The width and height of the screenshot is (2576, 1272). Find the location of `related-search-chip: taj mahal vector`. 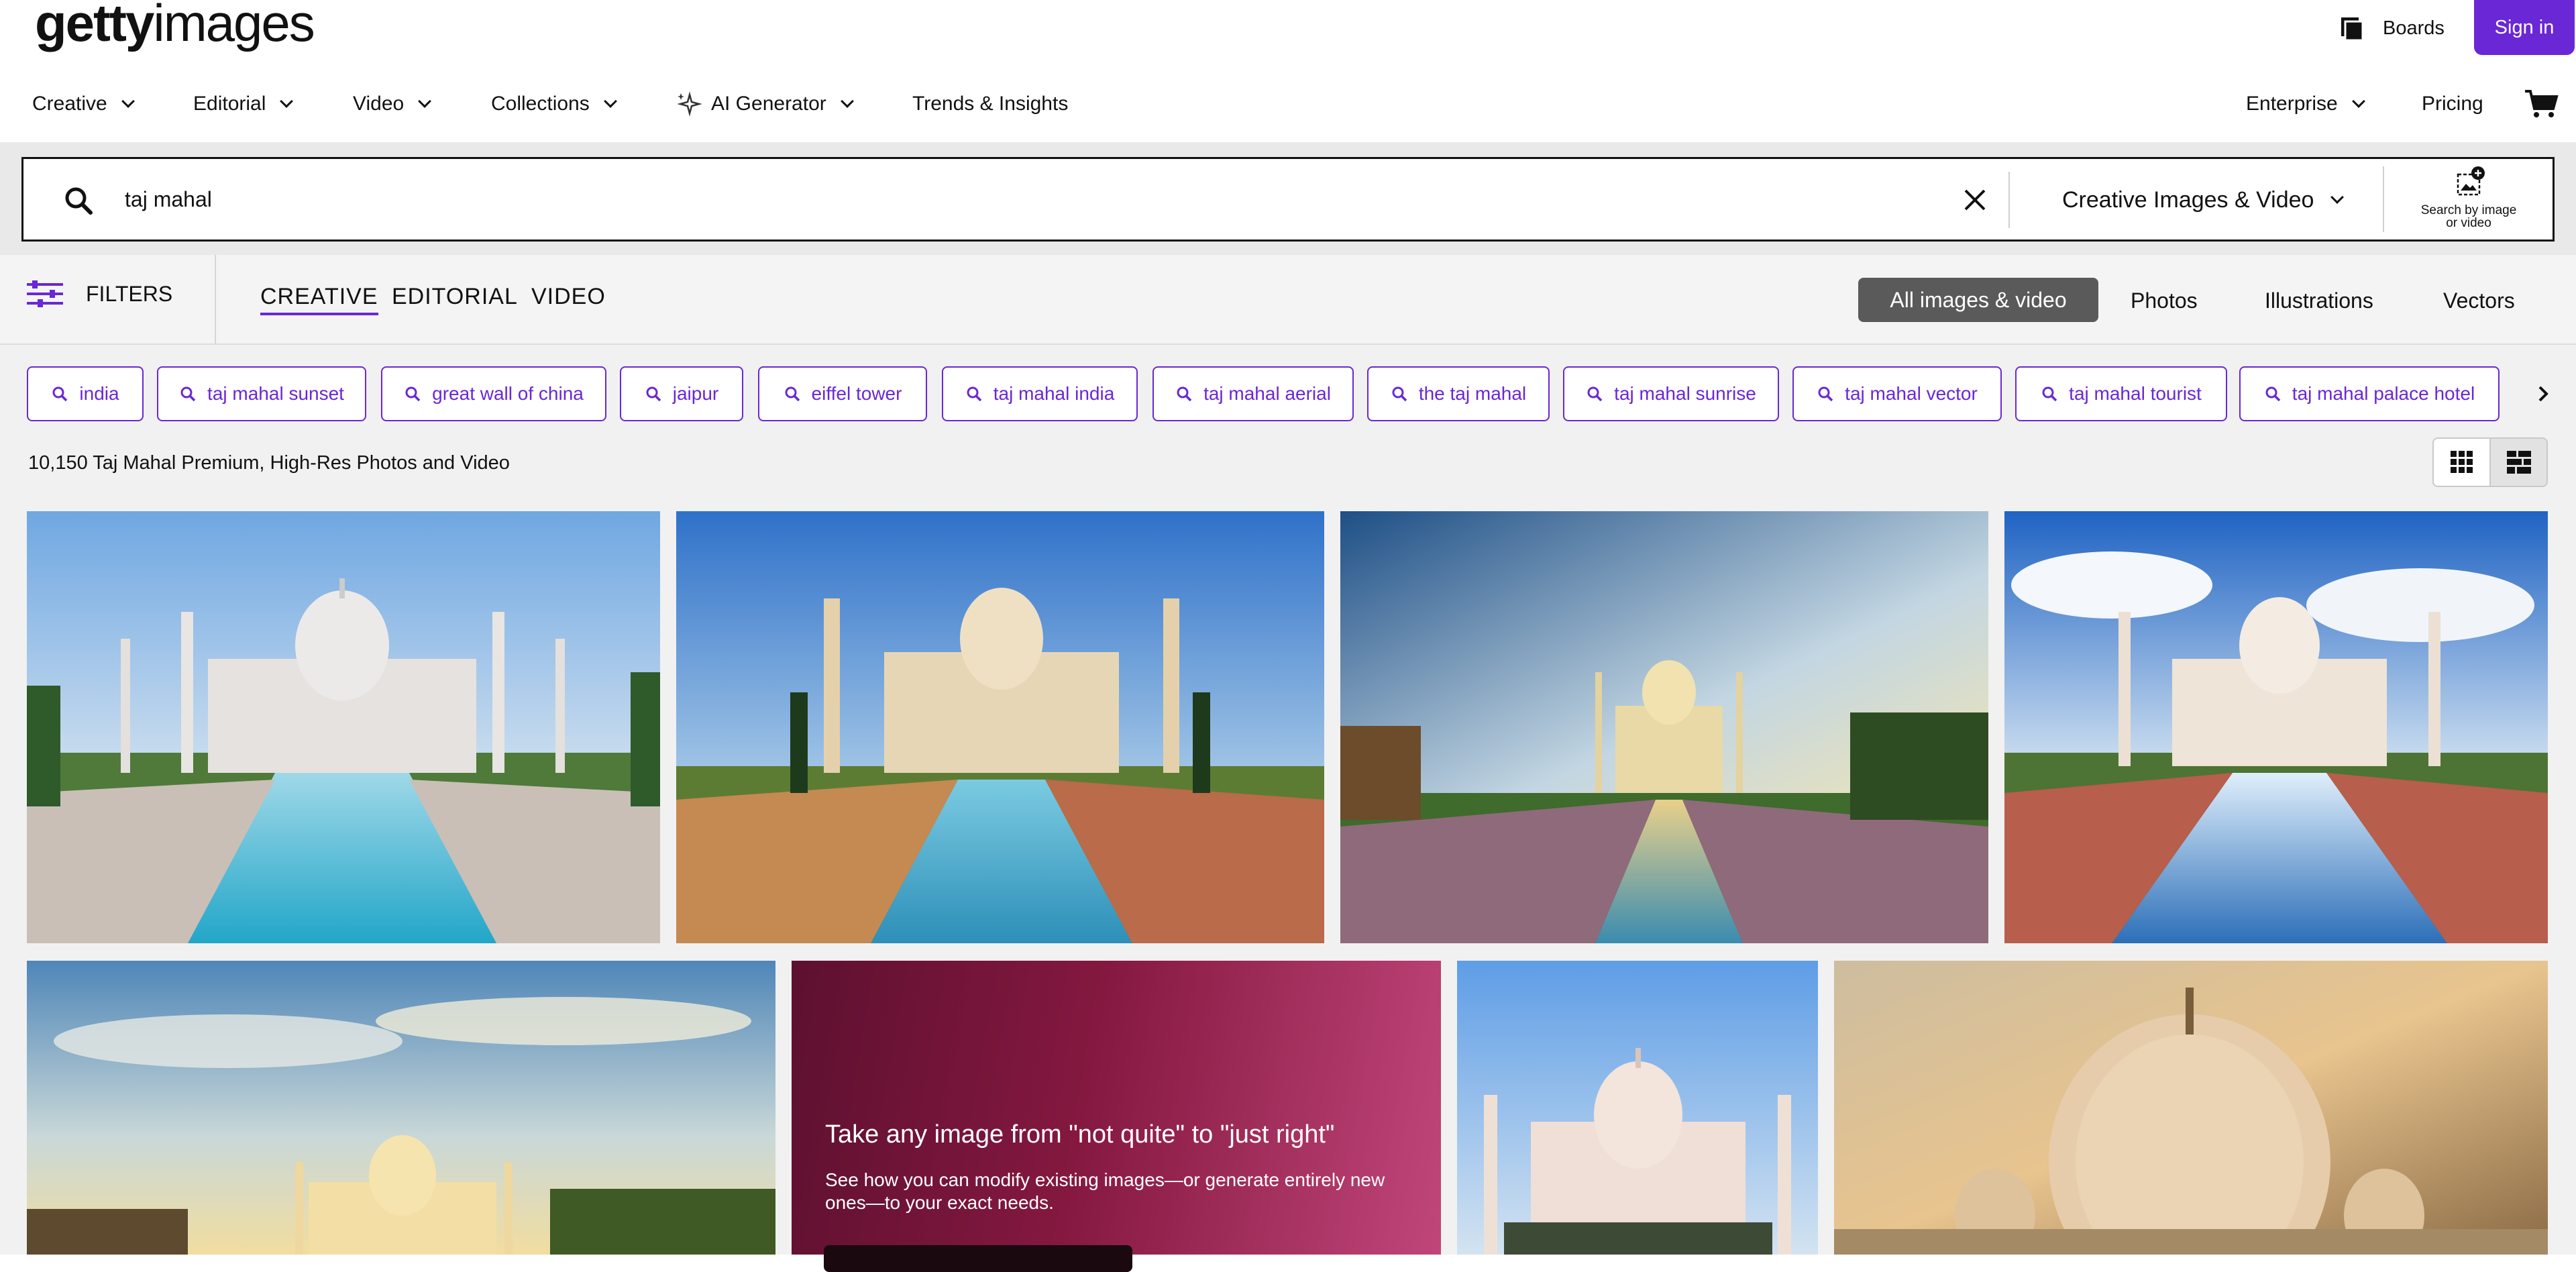

related-search-chip: taj mahal vector is located at coordinates (1897, 393).